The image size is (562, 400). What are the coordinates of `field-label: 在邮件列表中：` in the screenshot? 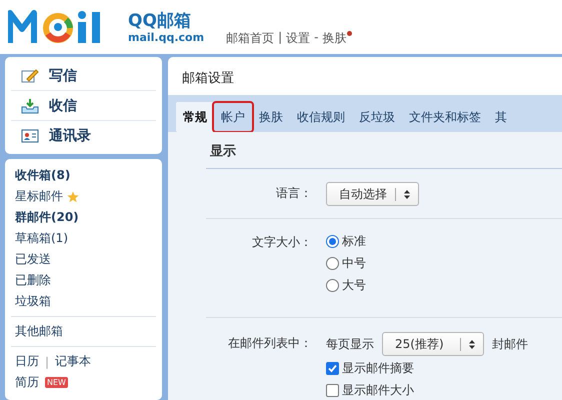 It's located at (270, 343).